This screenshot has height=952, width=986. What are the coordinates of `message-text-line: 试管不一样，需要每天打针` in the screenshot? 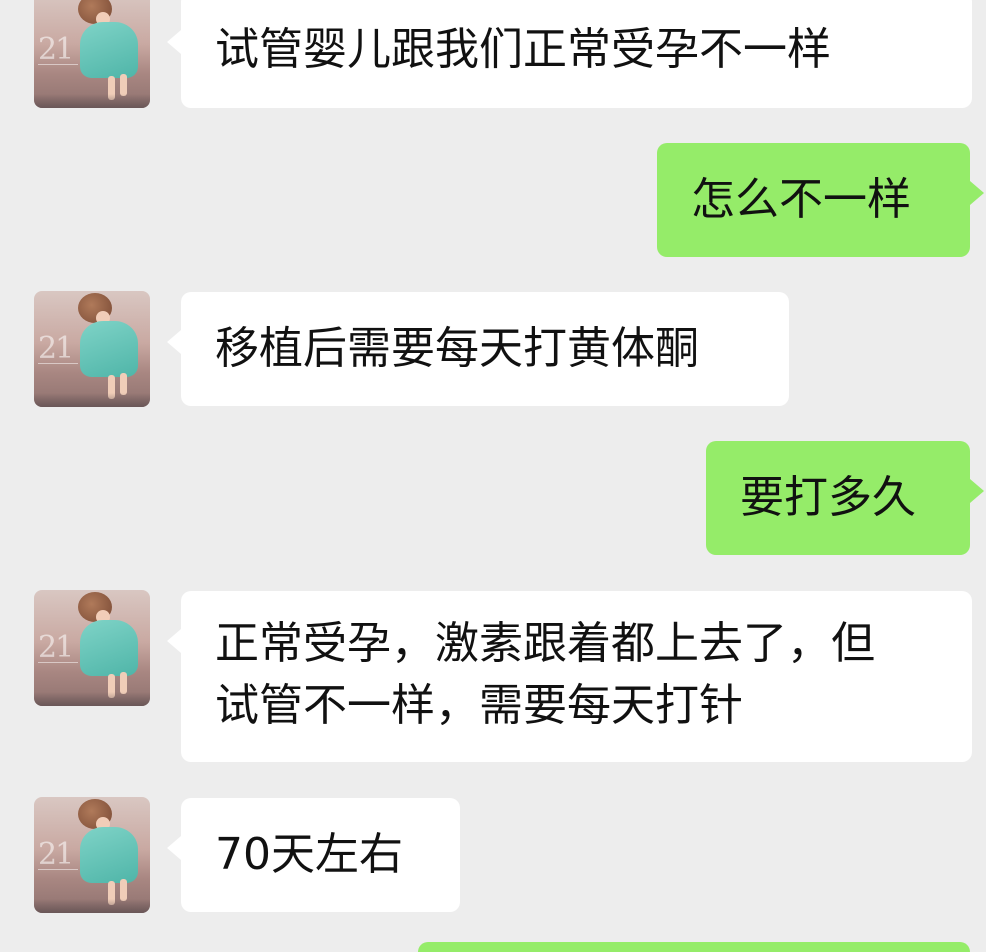 It's located at (479, 705).